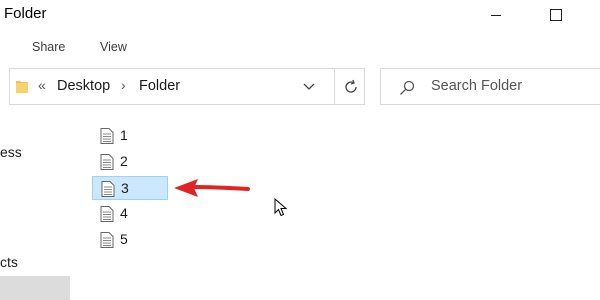 The height and width of the screenshot is (300, 600). I want to click on maximize-button, so click(556, 15).